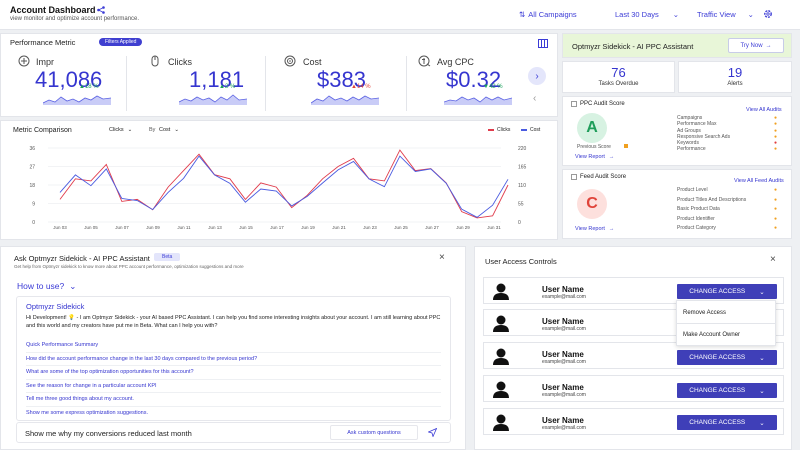  I want to click on metric-label: Cost, so click(312, 62).